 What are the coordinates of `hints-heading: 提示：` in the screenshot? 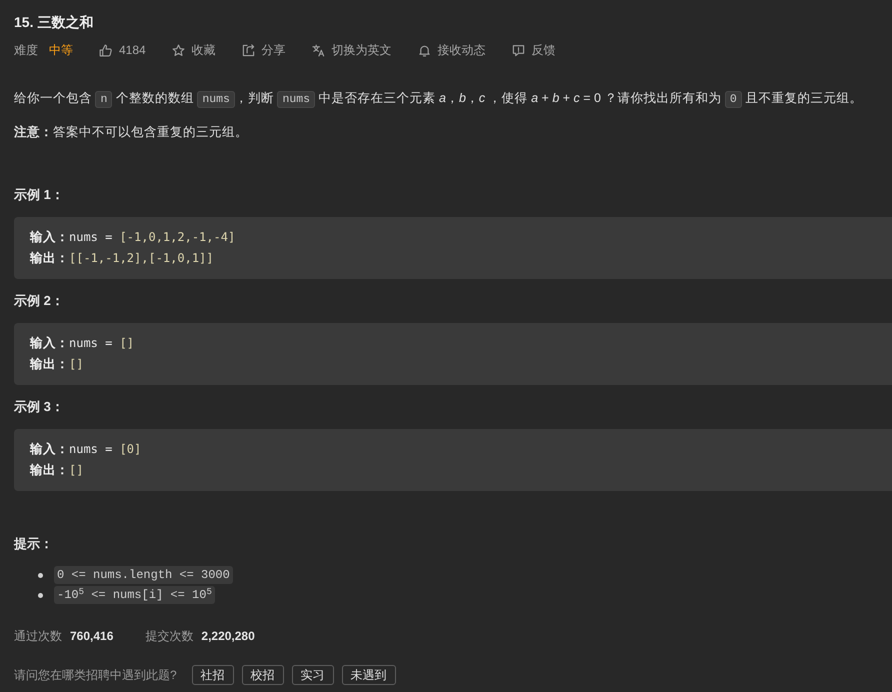 It's located at (34, 544).